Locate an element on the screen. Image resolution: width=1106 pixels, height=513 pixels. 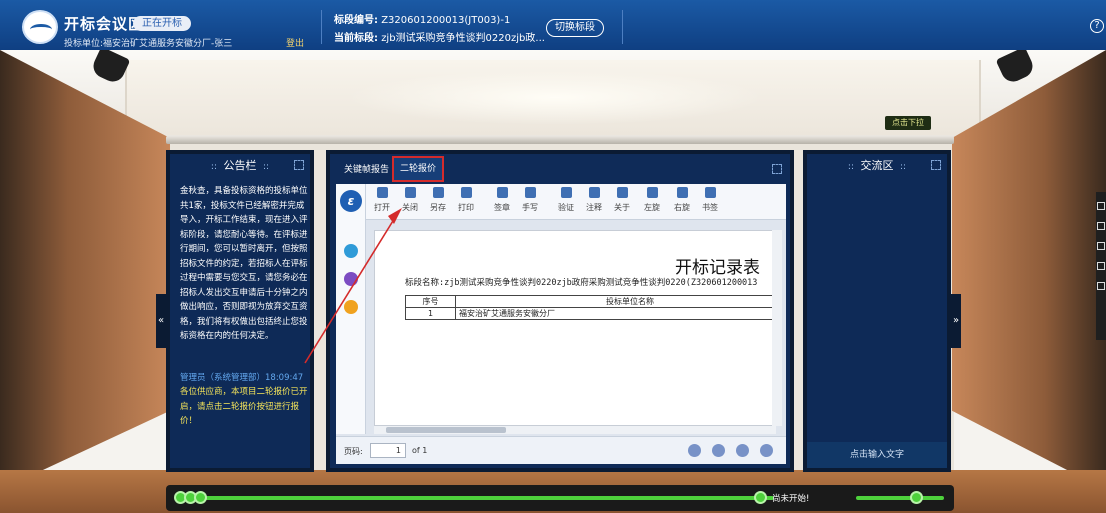
bookmark-label: 书签 is located at coordinates (710, 207).